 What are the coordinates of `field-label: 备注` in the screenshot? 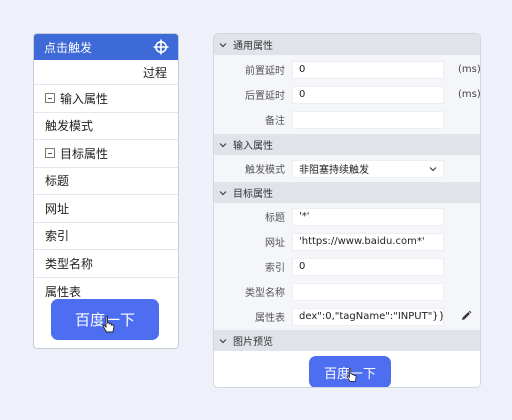 It's located at (275, 121).